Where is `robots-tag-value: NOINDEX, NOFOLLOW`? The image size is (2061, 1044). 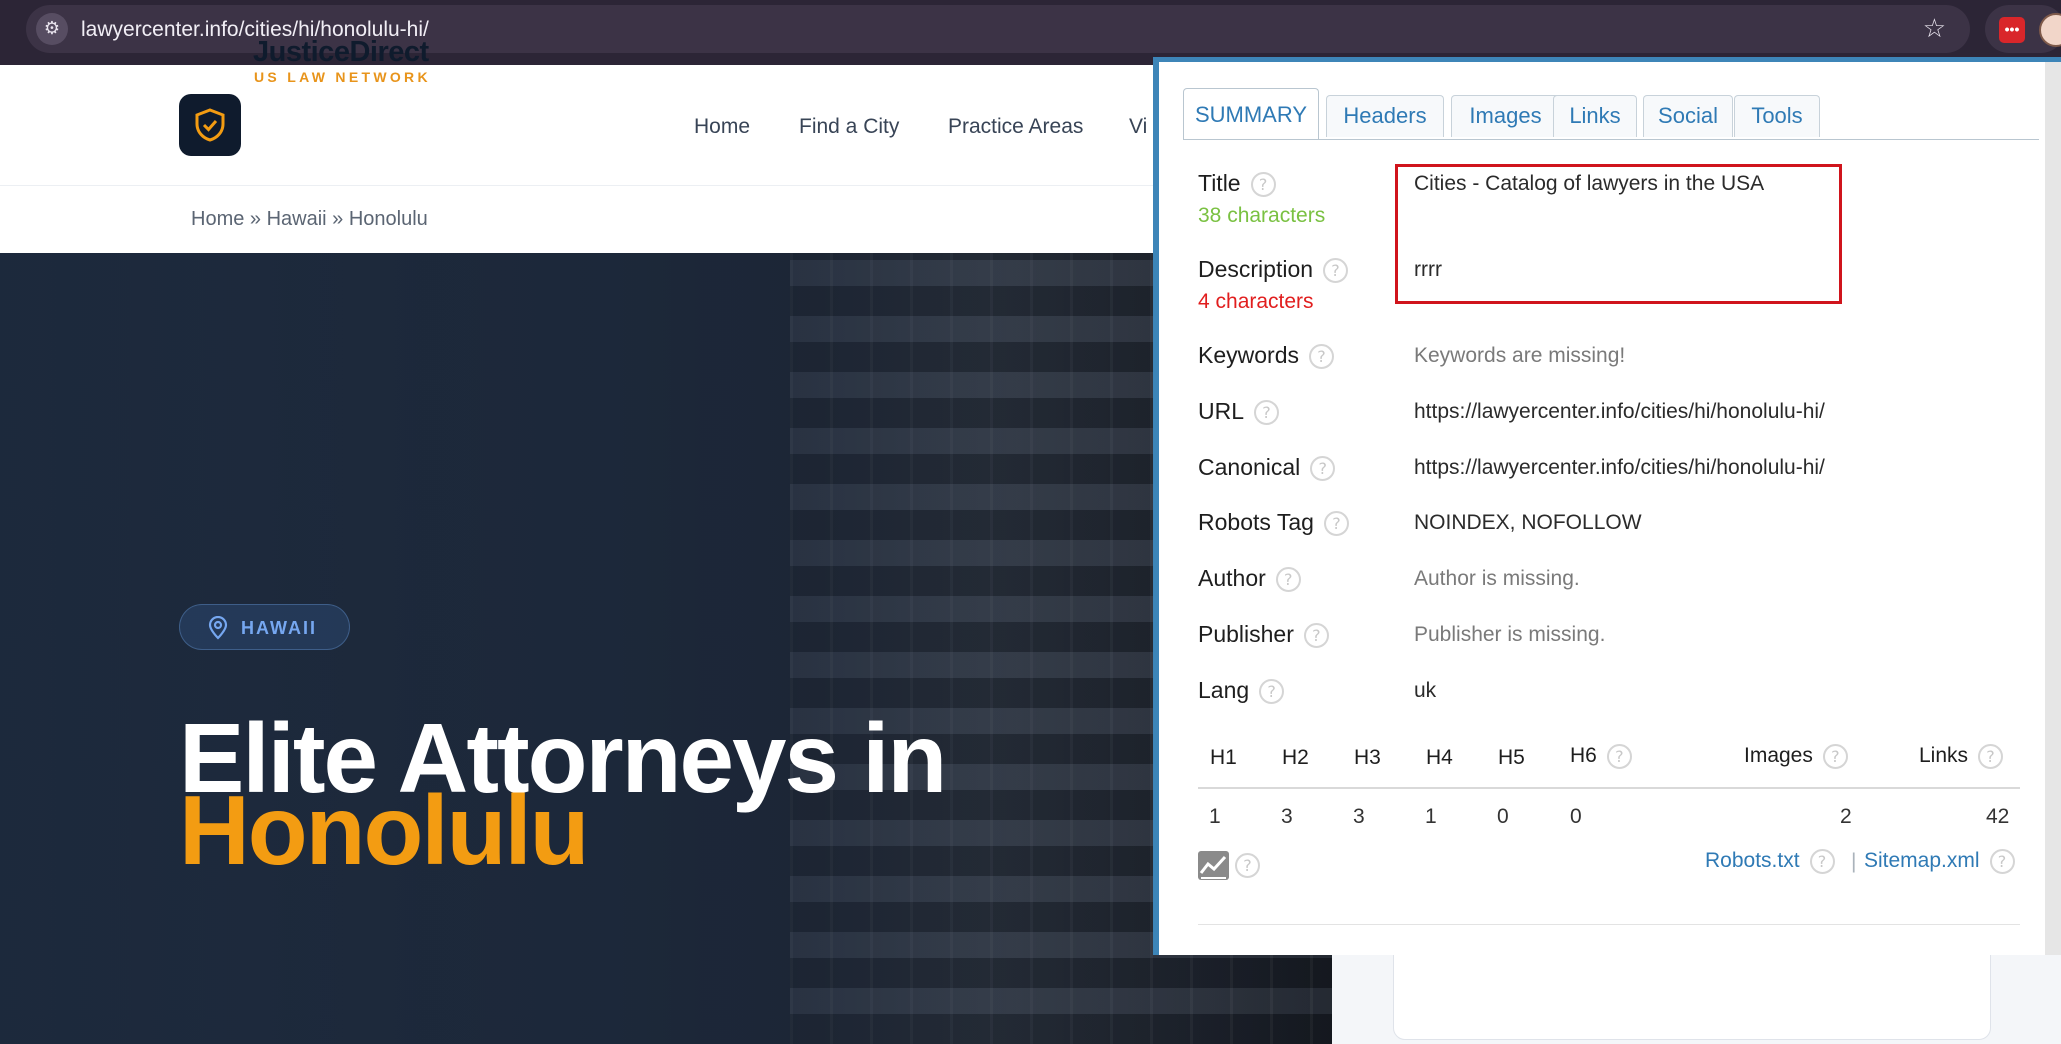
robots-tag-value: NOINDEX, NOFOLLOW is located at coordinates (1528, 522).